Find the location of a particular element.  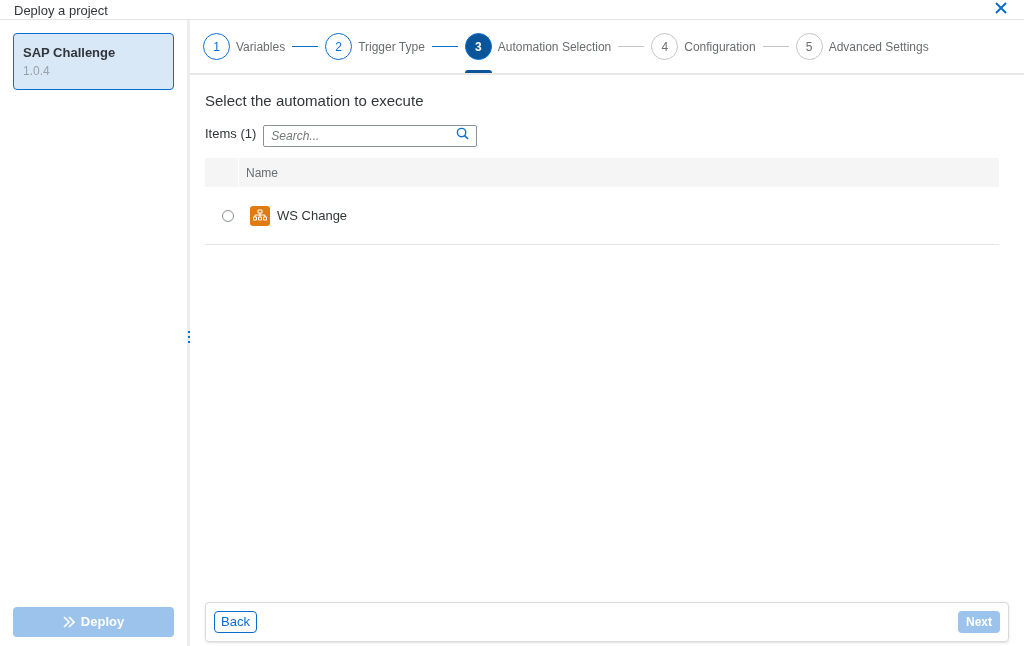

items-count: Items (1) is located at coordinates (231, 134).